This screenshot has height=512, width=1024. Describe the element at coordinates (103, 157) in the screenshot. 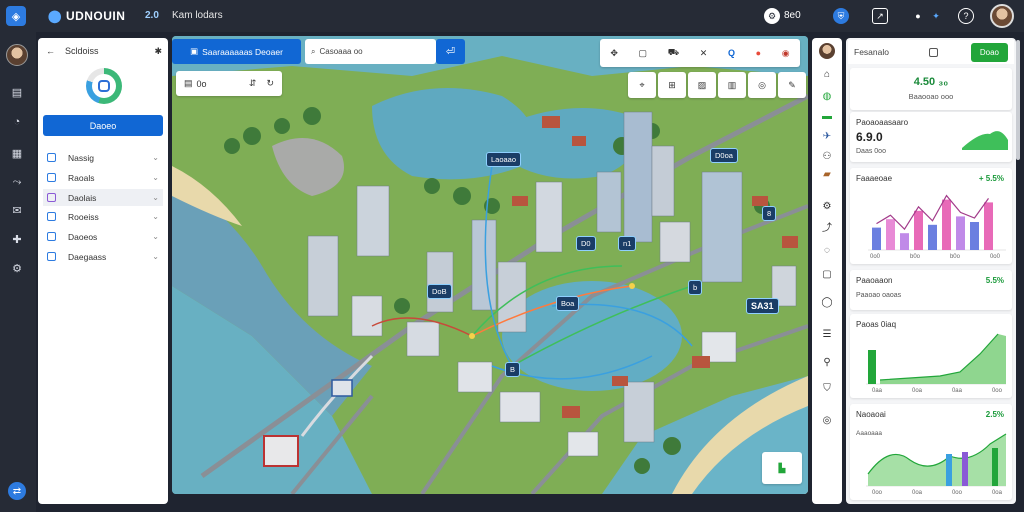

I see `nav-item: Nassig ⌄` at that location.